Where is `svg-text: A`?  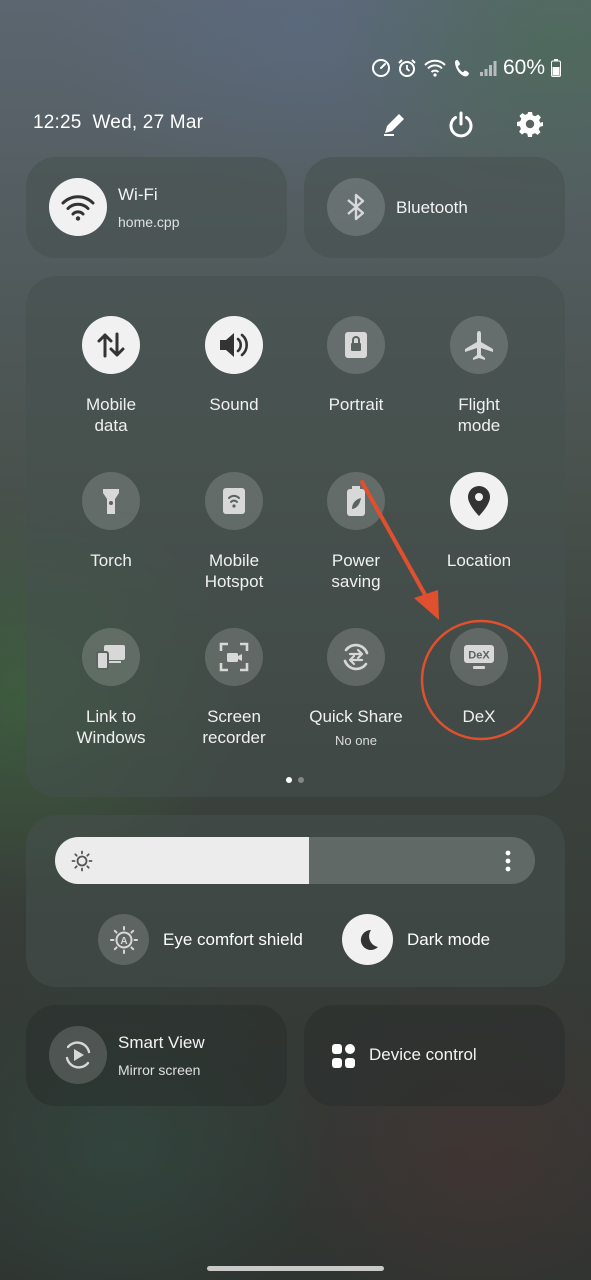
svg-text: A is located at coordinates (123, 941).